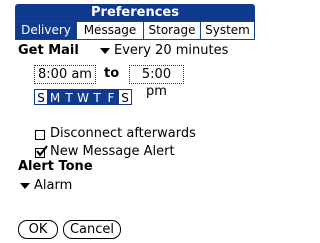 This screenshot has height=243, width=320. I want to click on interval-value: Every 20 minutes, so click(171, 50).